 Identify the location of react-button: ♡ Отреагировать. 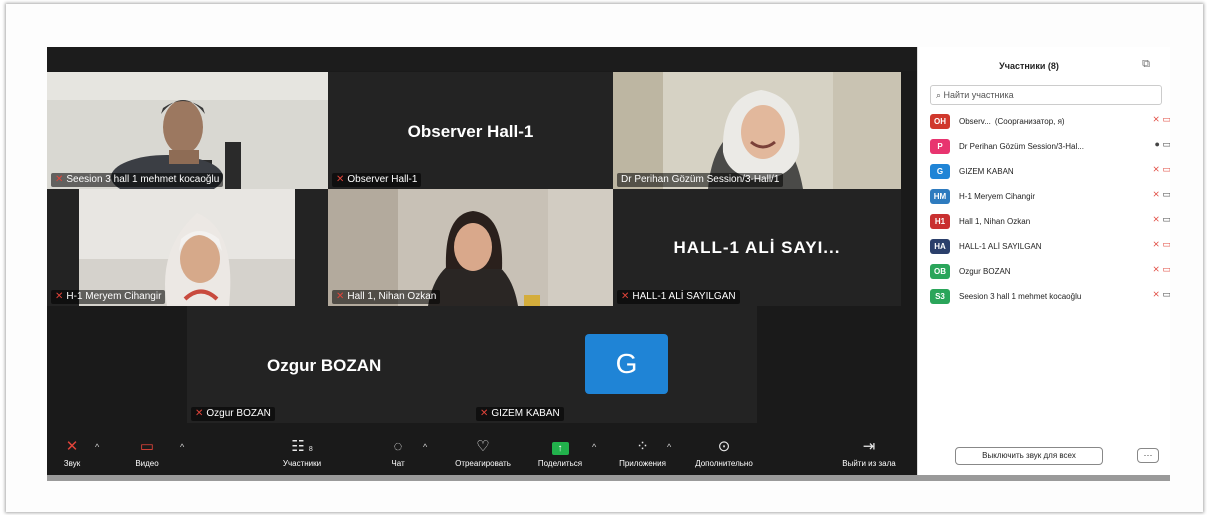
(483, 453).